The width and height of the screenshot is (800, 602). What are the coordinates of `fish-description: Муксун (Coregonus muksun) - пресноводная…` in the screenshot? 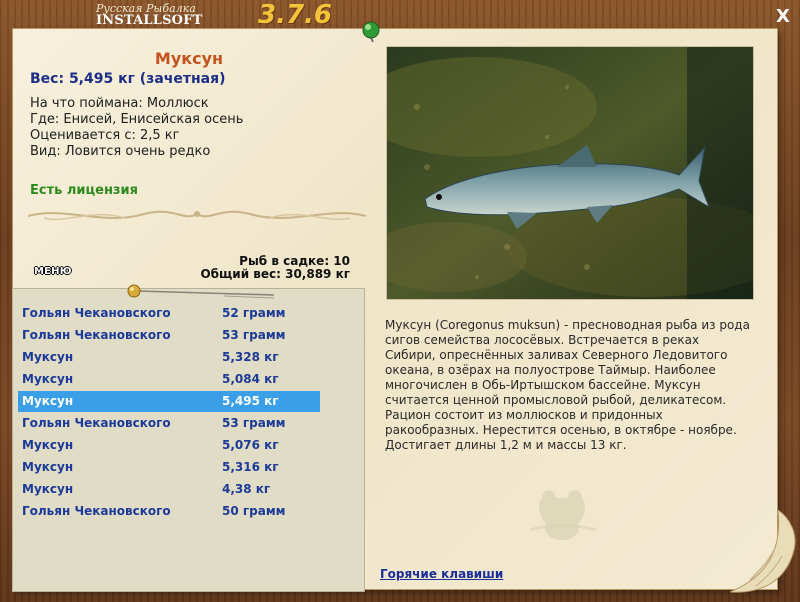 It's located at (567, 385).